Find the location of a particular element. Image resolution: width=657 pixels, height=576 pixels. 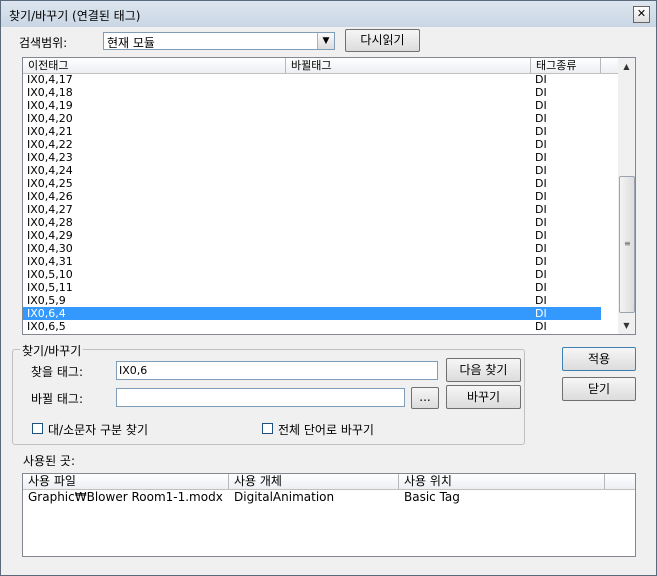

tag-list-row: IX0,6,5 DI is located at coordinates (321, 326).